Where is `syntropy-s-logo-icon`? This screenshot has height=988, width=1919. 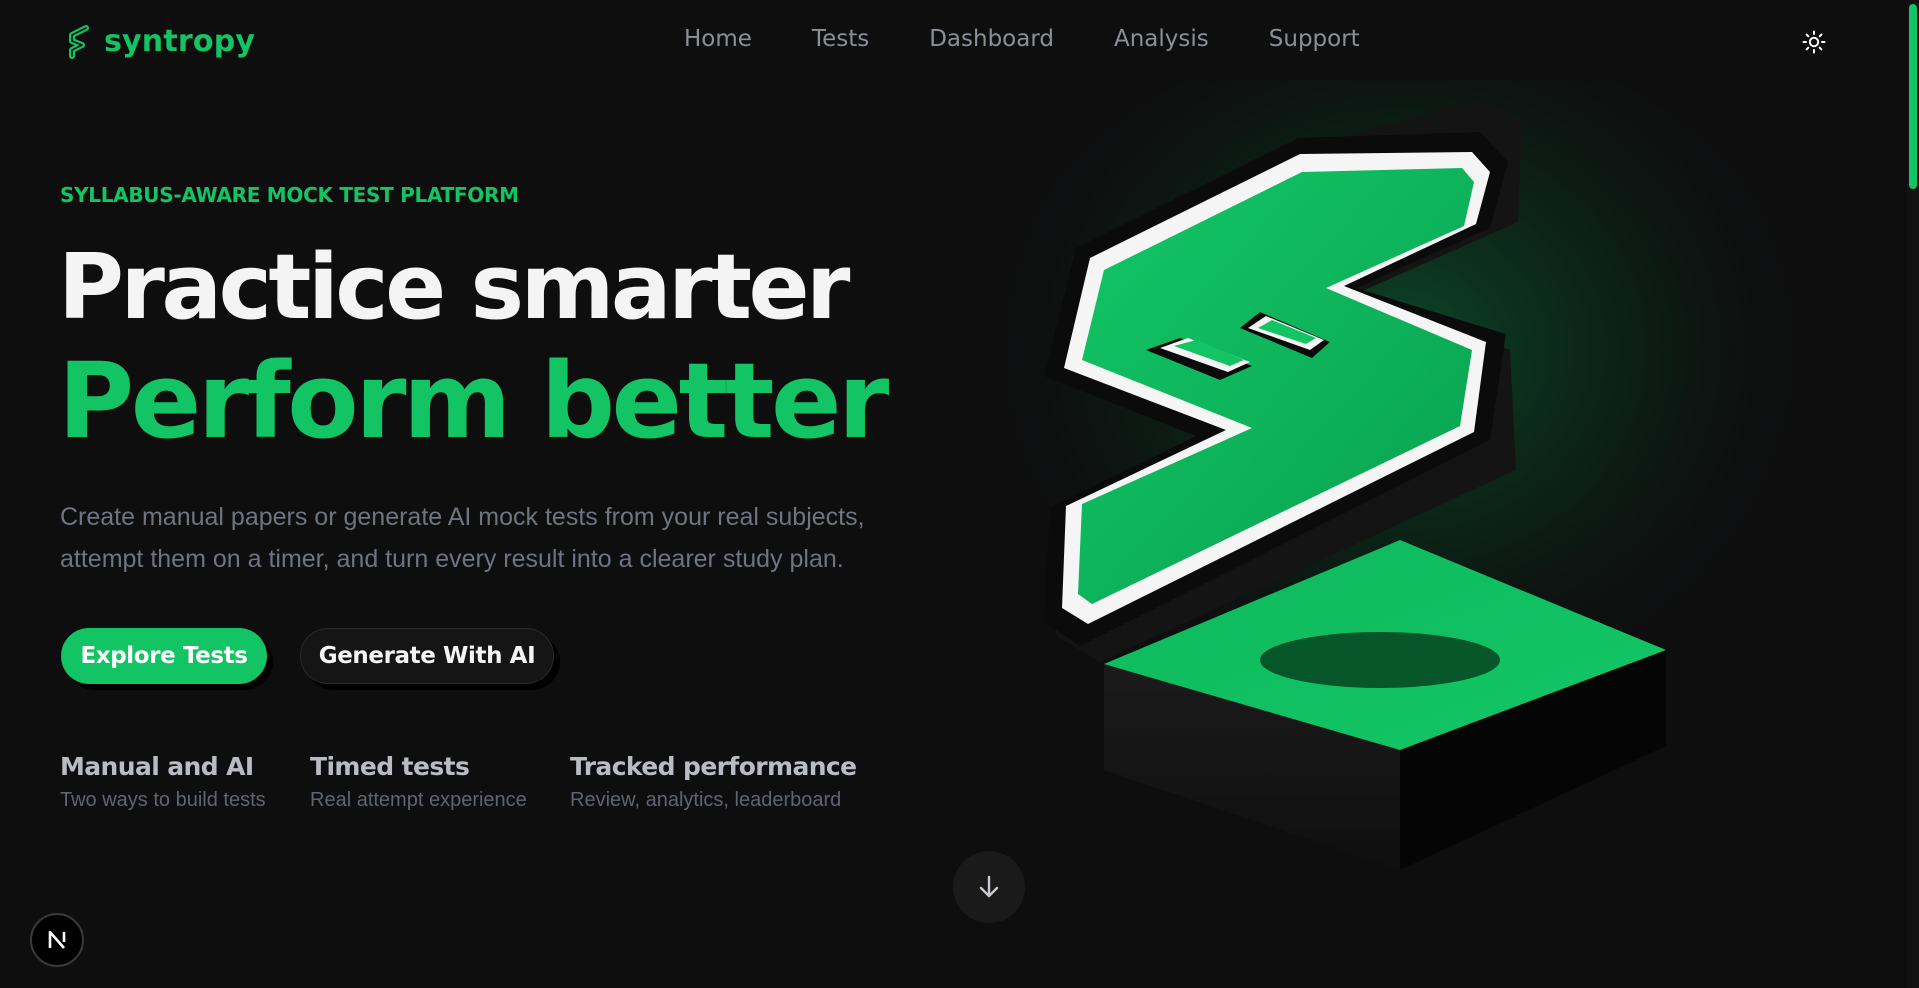 syntropy-s-logo-icon is located at coordinates (79, 41).